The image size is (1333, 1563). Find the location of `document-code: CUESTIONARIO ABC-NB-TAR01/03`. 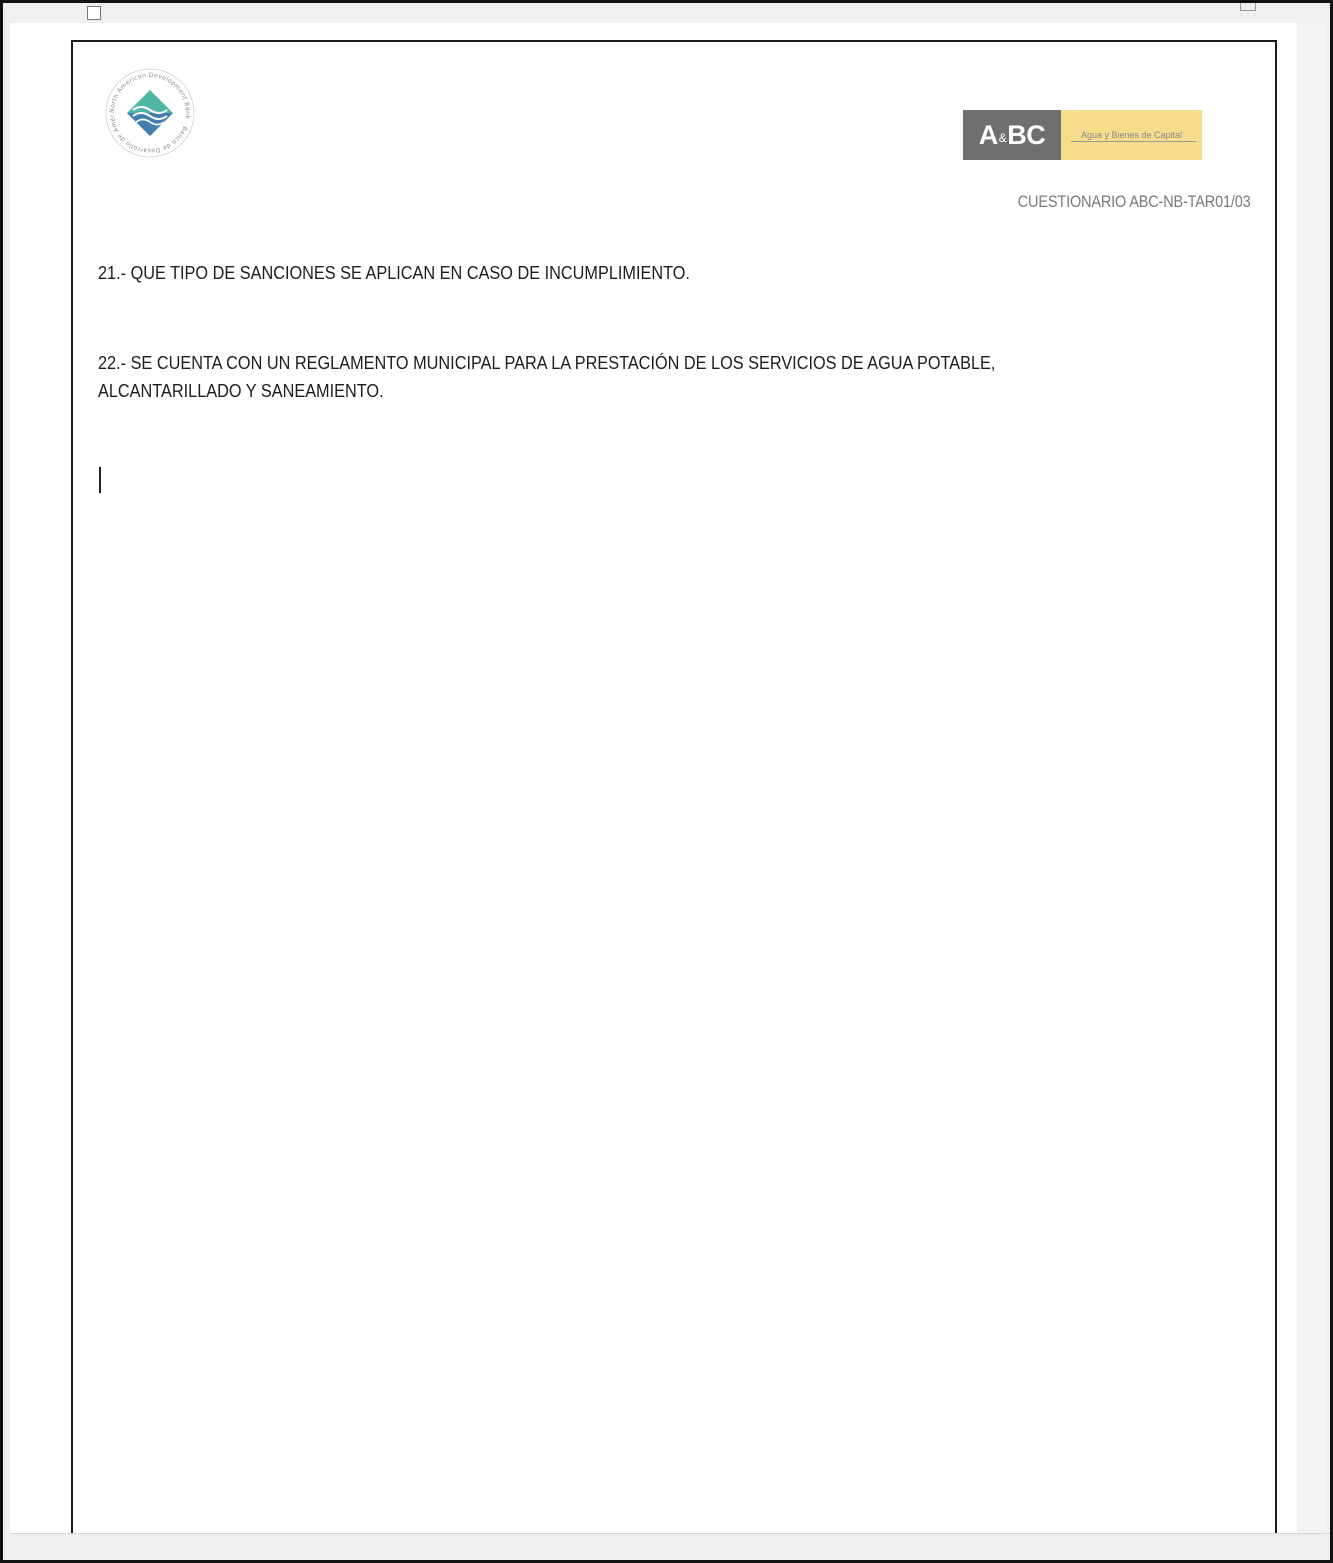

document-code: CUESTIONARIO ABC-NB-TAR01/03 is located at coordinates (1134, 202).